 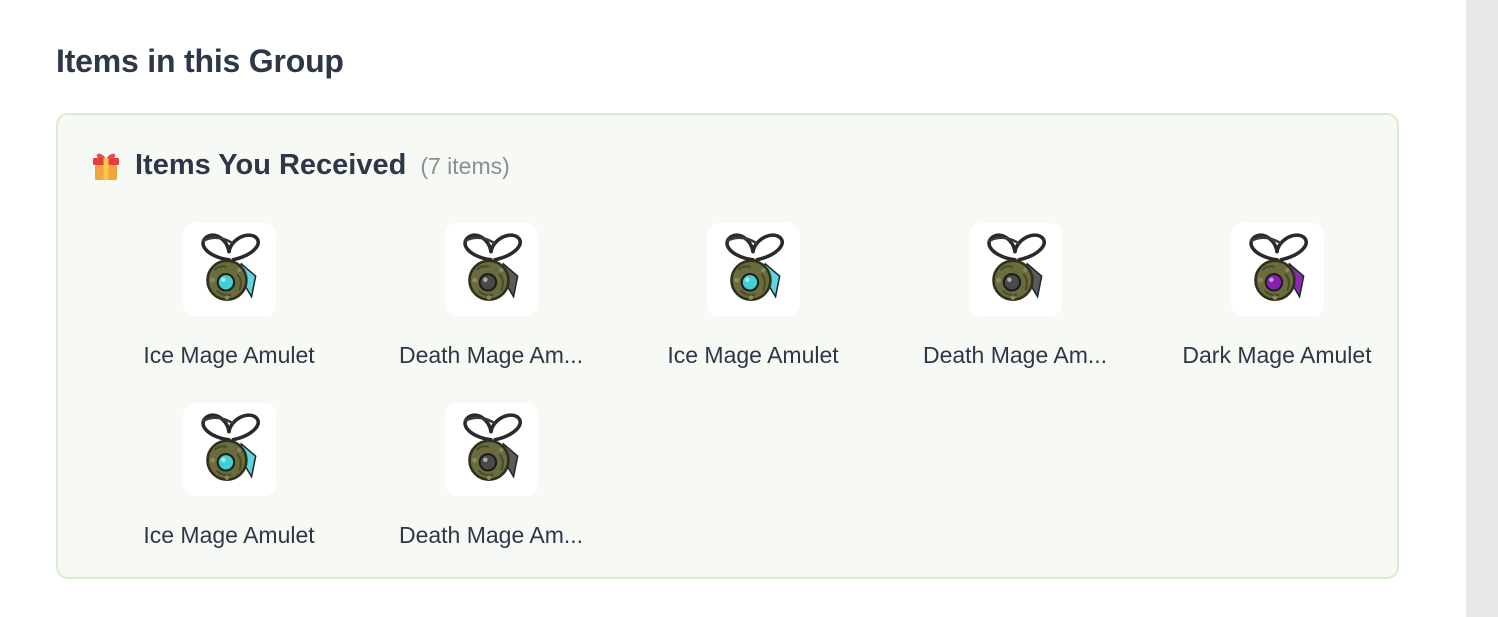 I want to click on dark-mage-amulet-icon, so click(x=1278, y=266).